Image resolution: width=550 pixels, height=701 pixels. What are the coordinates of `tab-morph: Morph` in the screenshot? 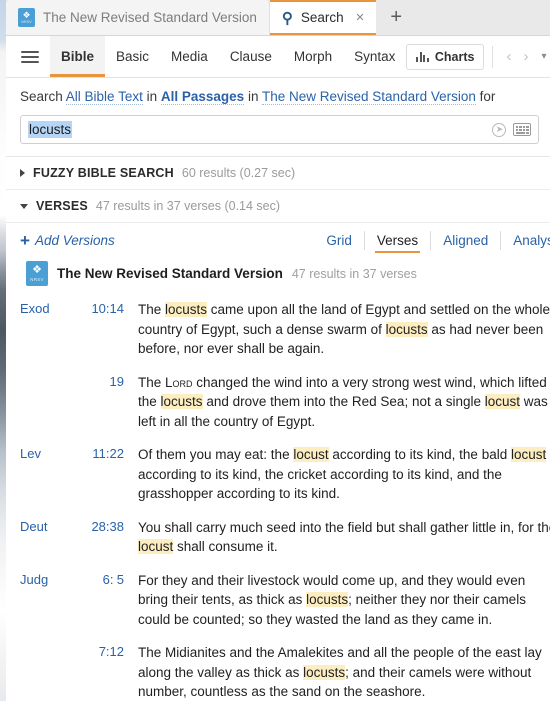 It's located at (313, 56).